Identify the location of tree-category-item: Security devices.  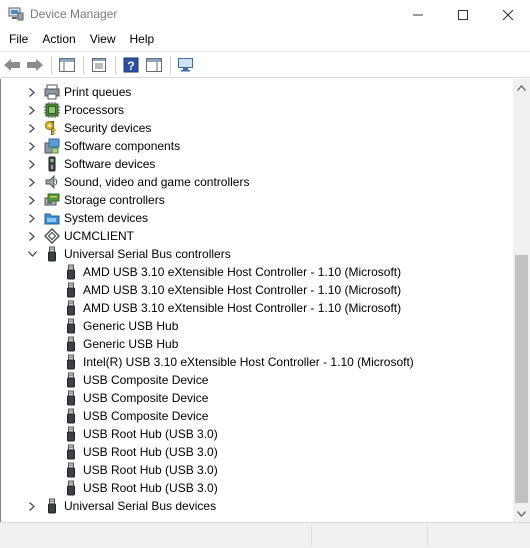
(257, 128).